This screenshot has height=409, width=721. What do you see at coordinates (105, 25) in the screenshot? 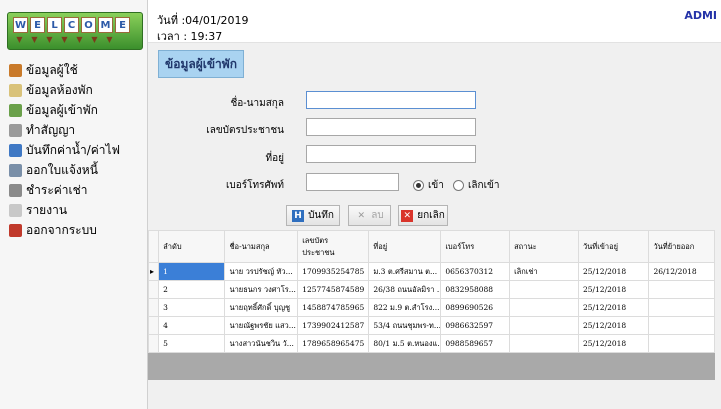
I see `logo-letter: M` at bounding box center [105, 25].